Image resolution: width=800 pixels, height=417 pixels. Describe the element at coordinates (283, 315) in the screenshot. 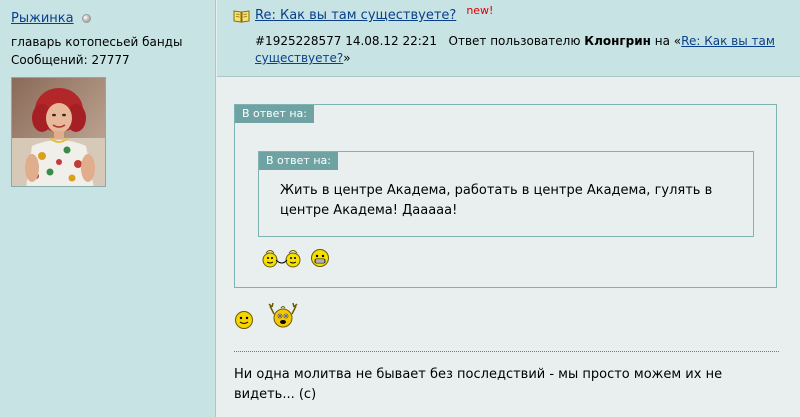

I see `hands-up-smiley-icon` at that location.